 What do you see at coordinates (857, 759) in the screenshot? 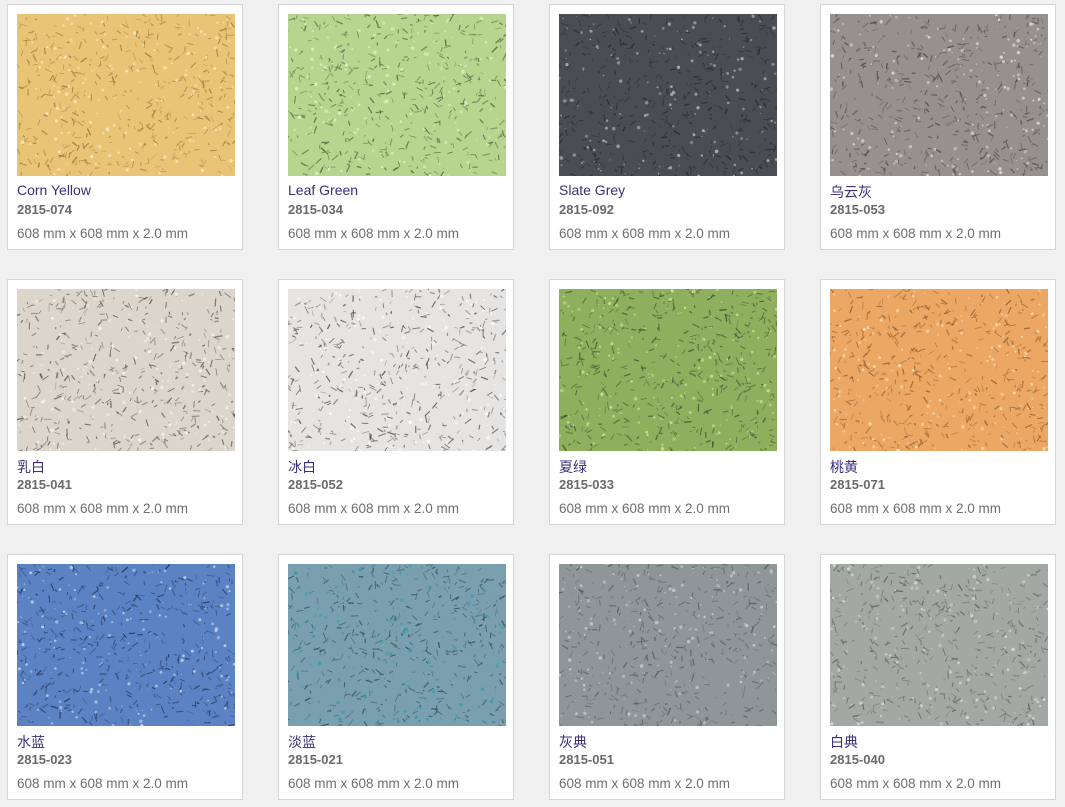
I see `product-code: 2815-040` at bounding box center [857, 759].